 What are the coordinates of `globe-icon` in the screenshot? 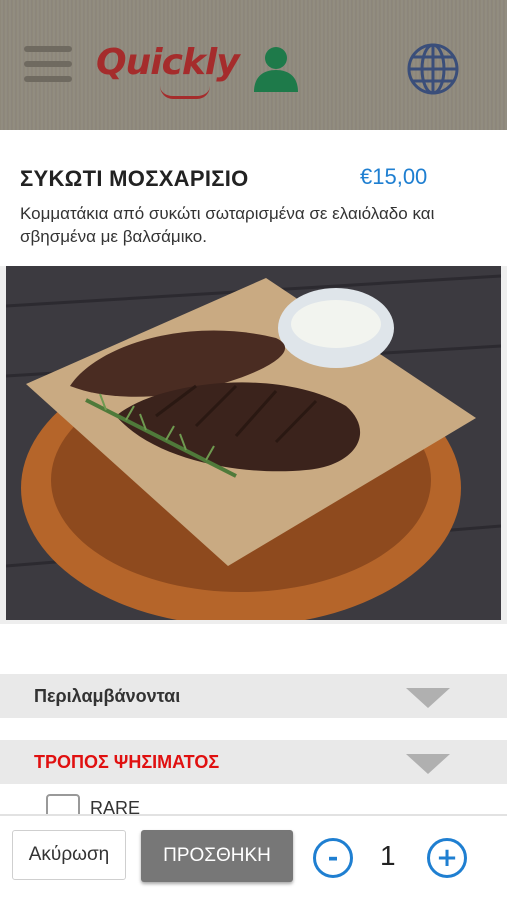 It's located at (433, 69).